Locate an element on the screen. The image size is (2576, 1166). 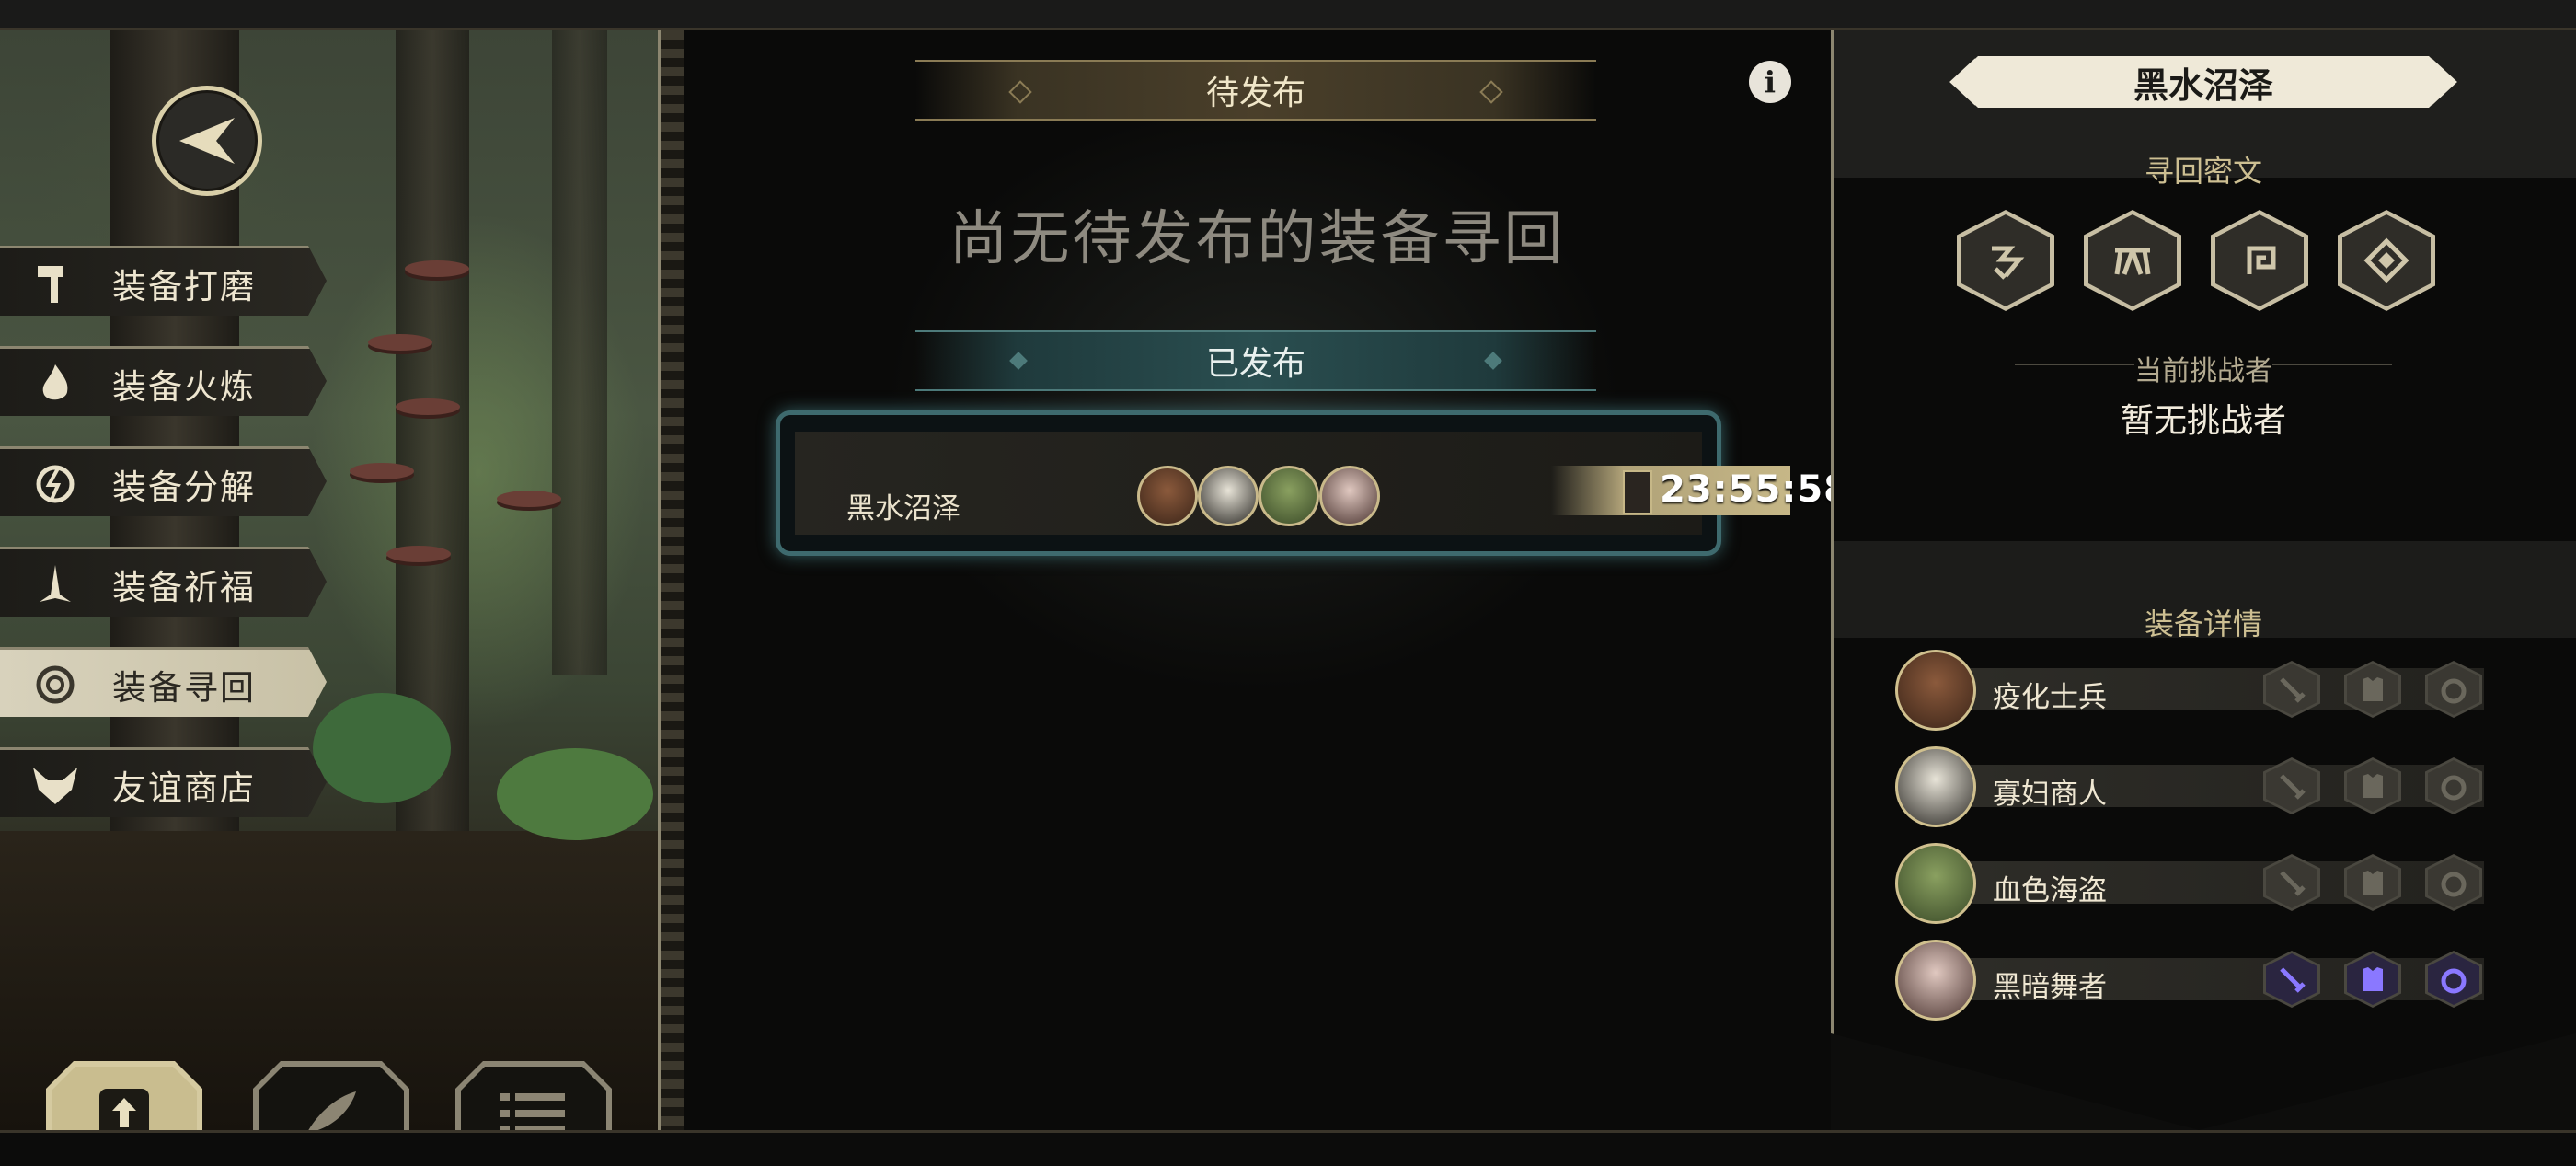
nav-item-label: 装备寻回 is located at coordinates (184, 688).